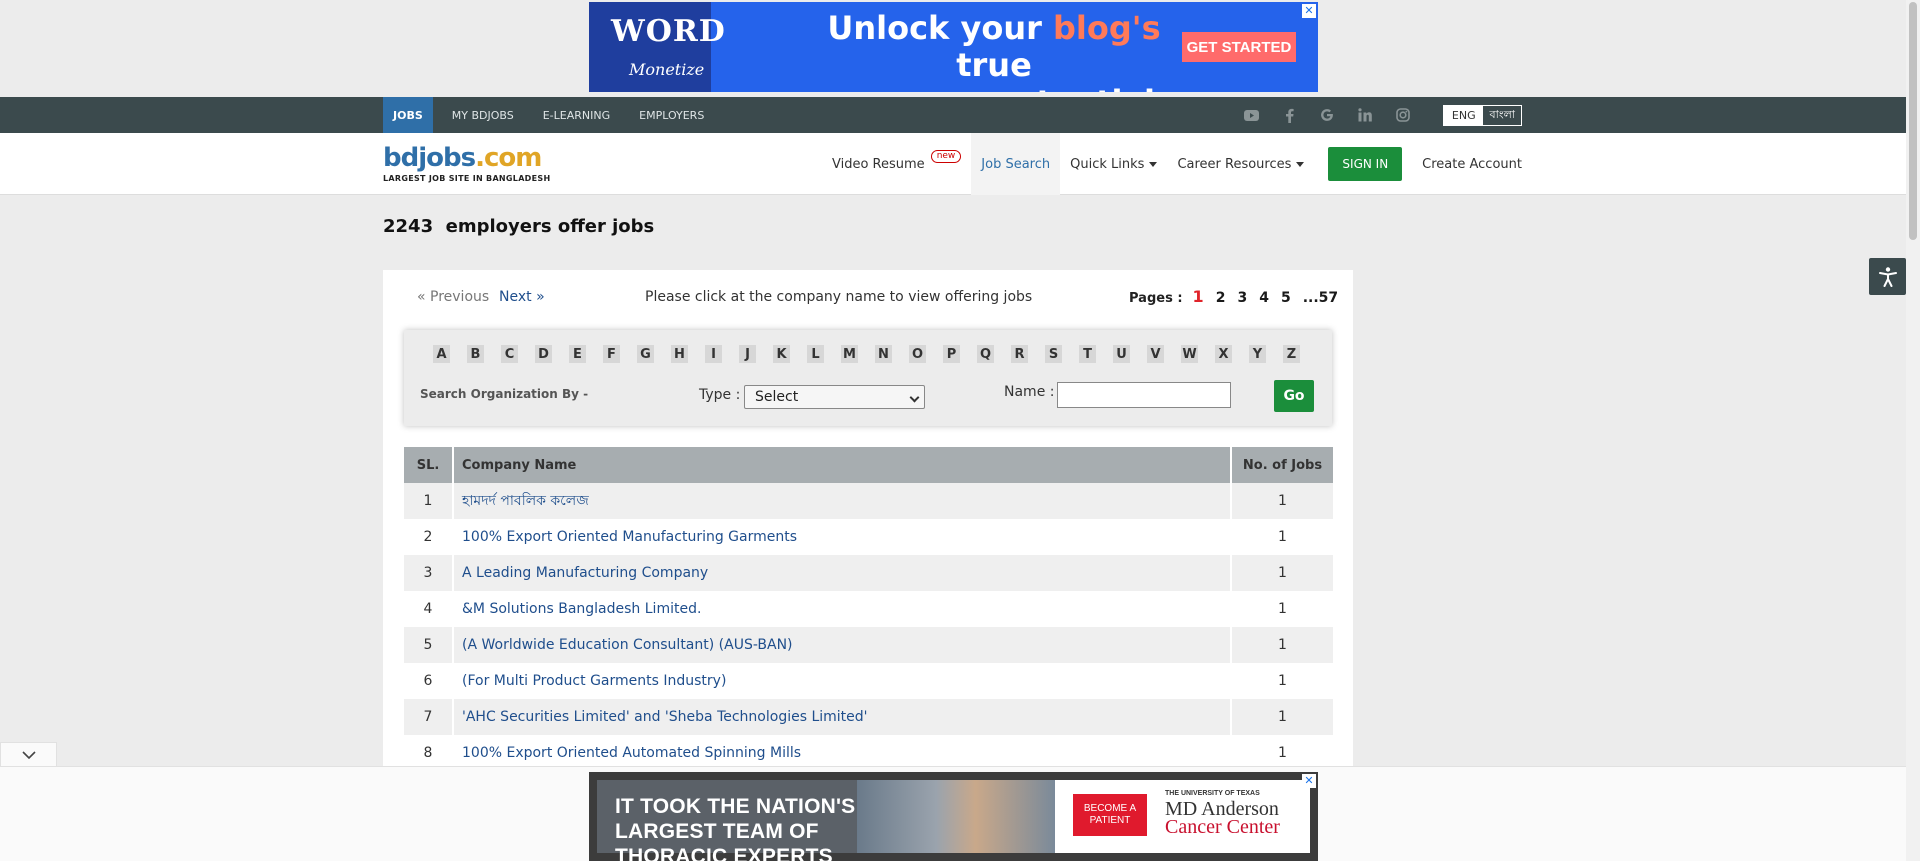  What do you see at coordinates (951, 354) in the screenshot?
I see `letter-p: P` at bounding box center [951, 354].